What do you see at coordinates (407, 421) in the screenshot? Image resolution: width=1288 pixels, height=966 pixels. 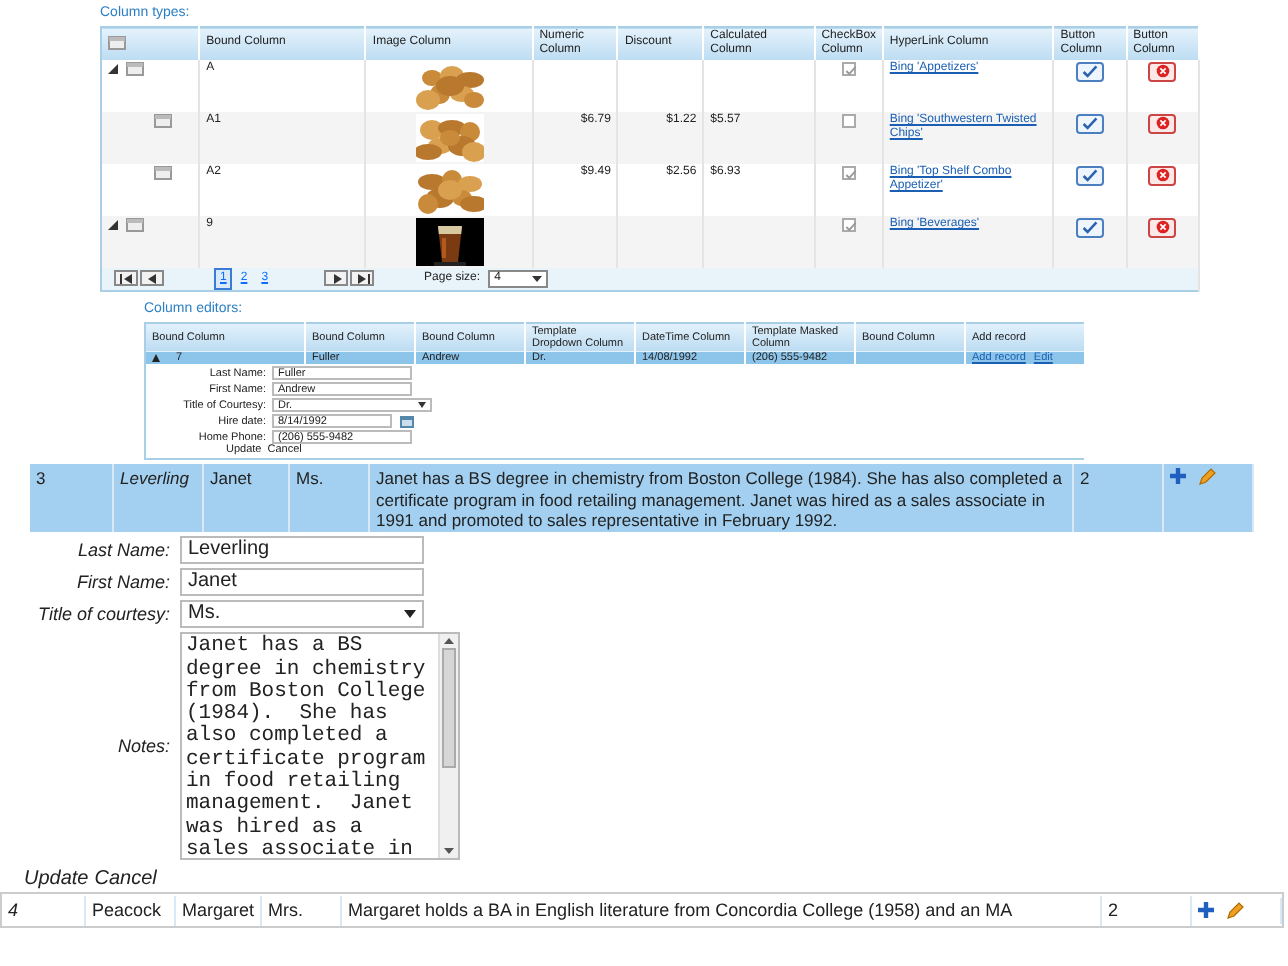 I see `calendar-icon` at bounding box center [407, 421].